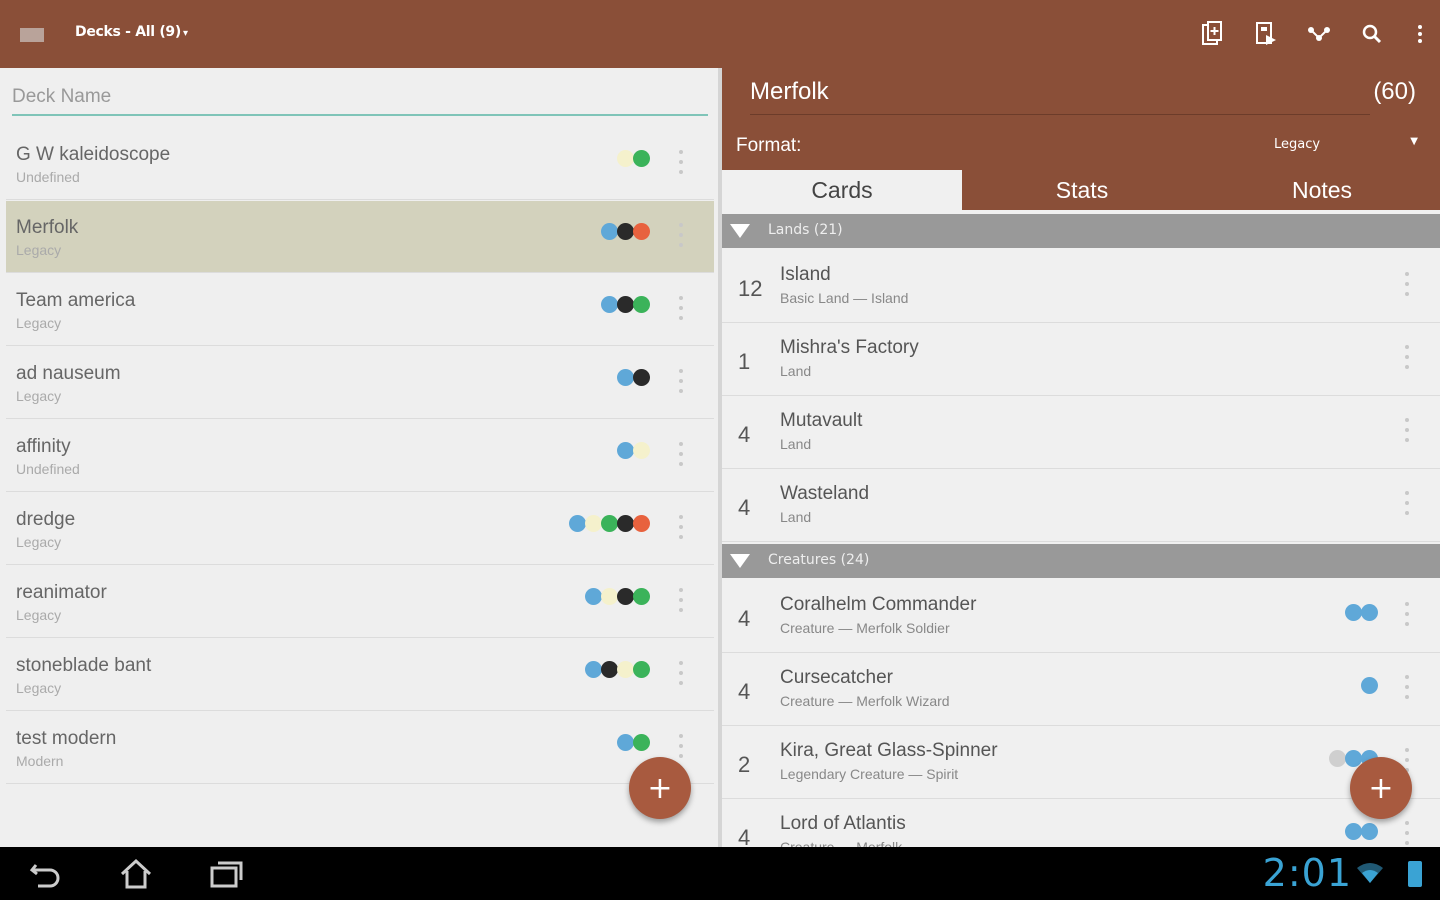  I want to click on deck-row: test modern Modern, so click(360, 748).